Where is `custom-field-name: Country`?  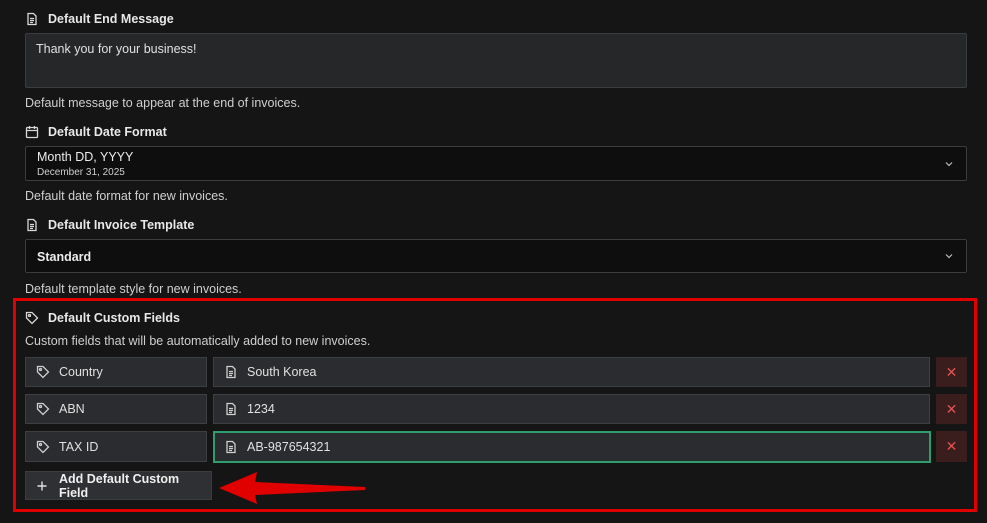
custom-field-name: Country is located at coordinates (81, 372).